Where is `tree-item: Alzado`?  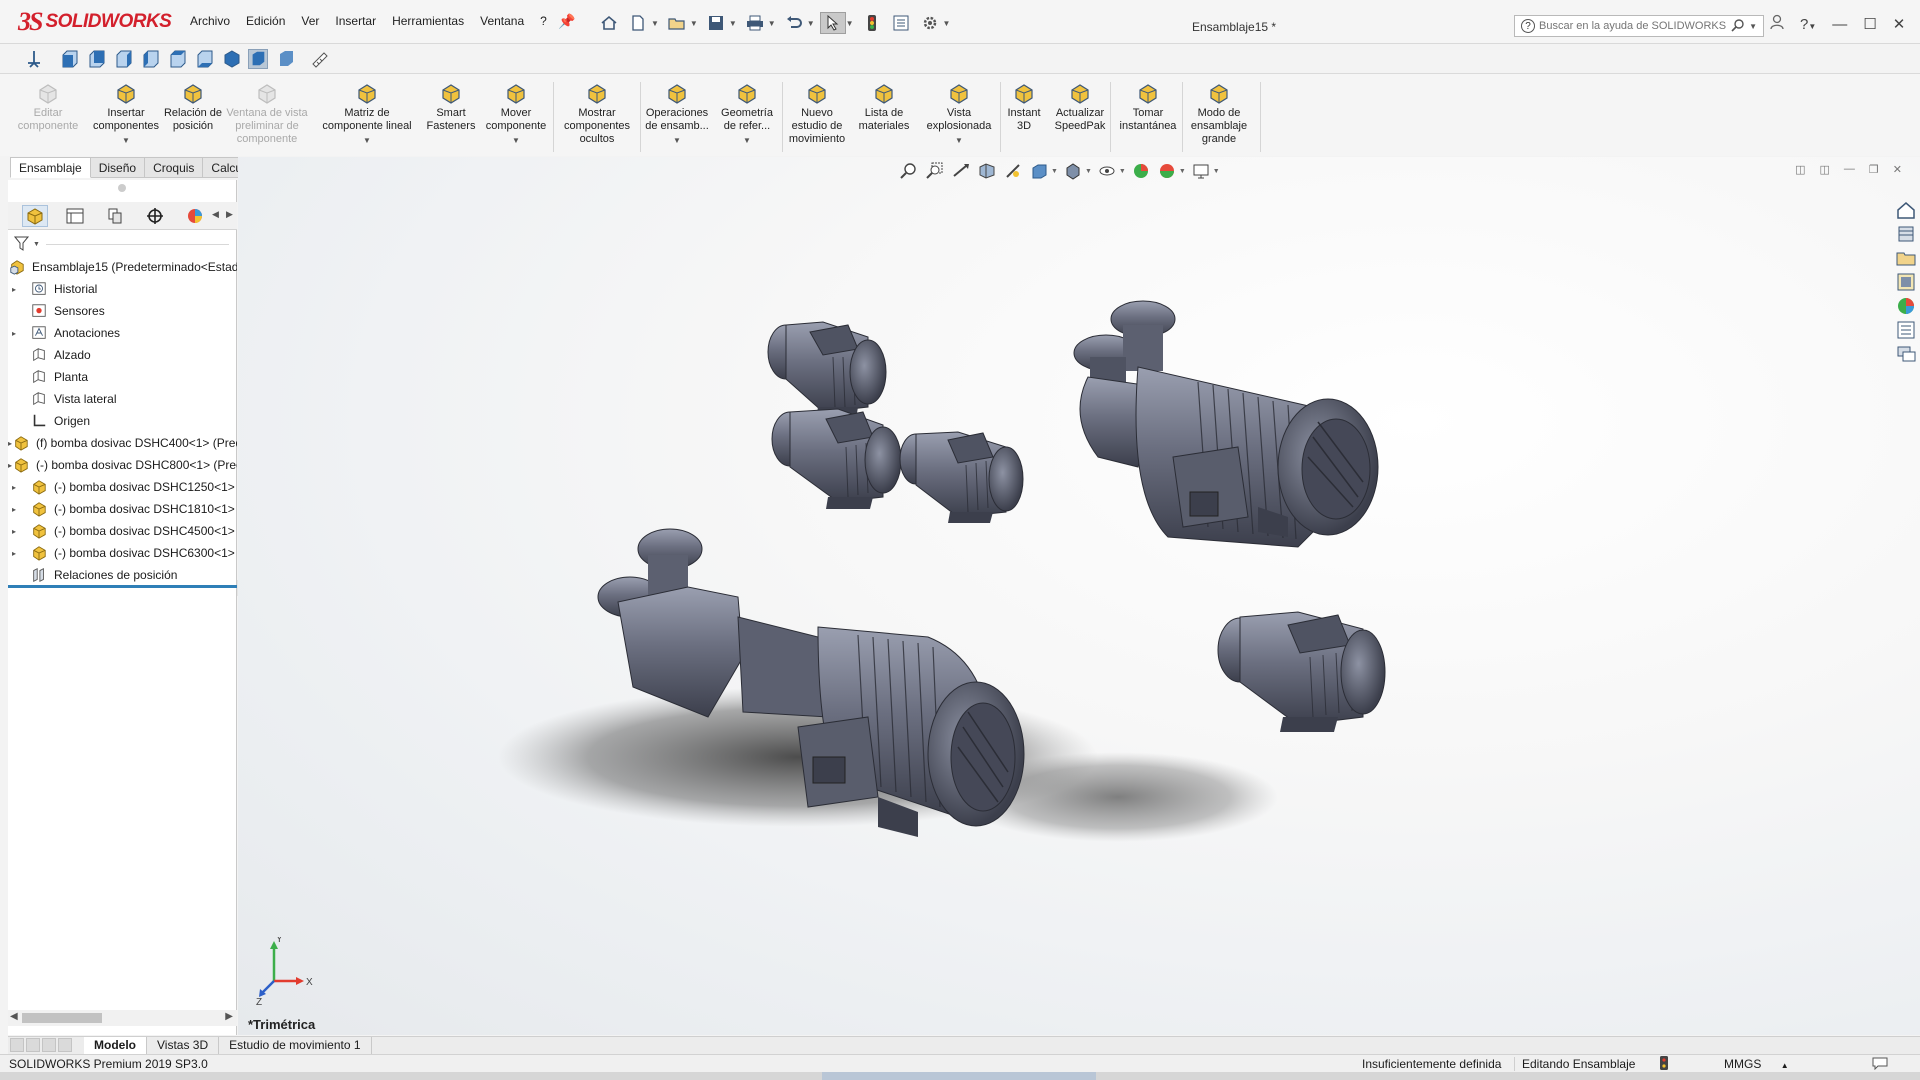
tree-item: Alzado is located at coordinates (122, 355).